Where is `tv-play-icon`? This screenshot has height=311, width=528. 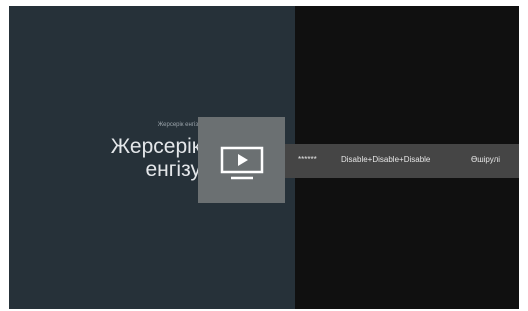
tv-play-icon is located at coordinates (242, 163).